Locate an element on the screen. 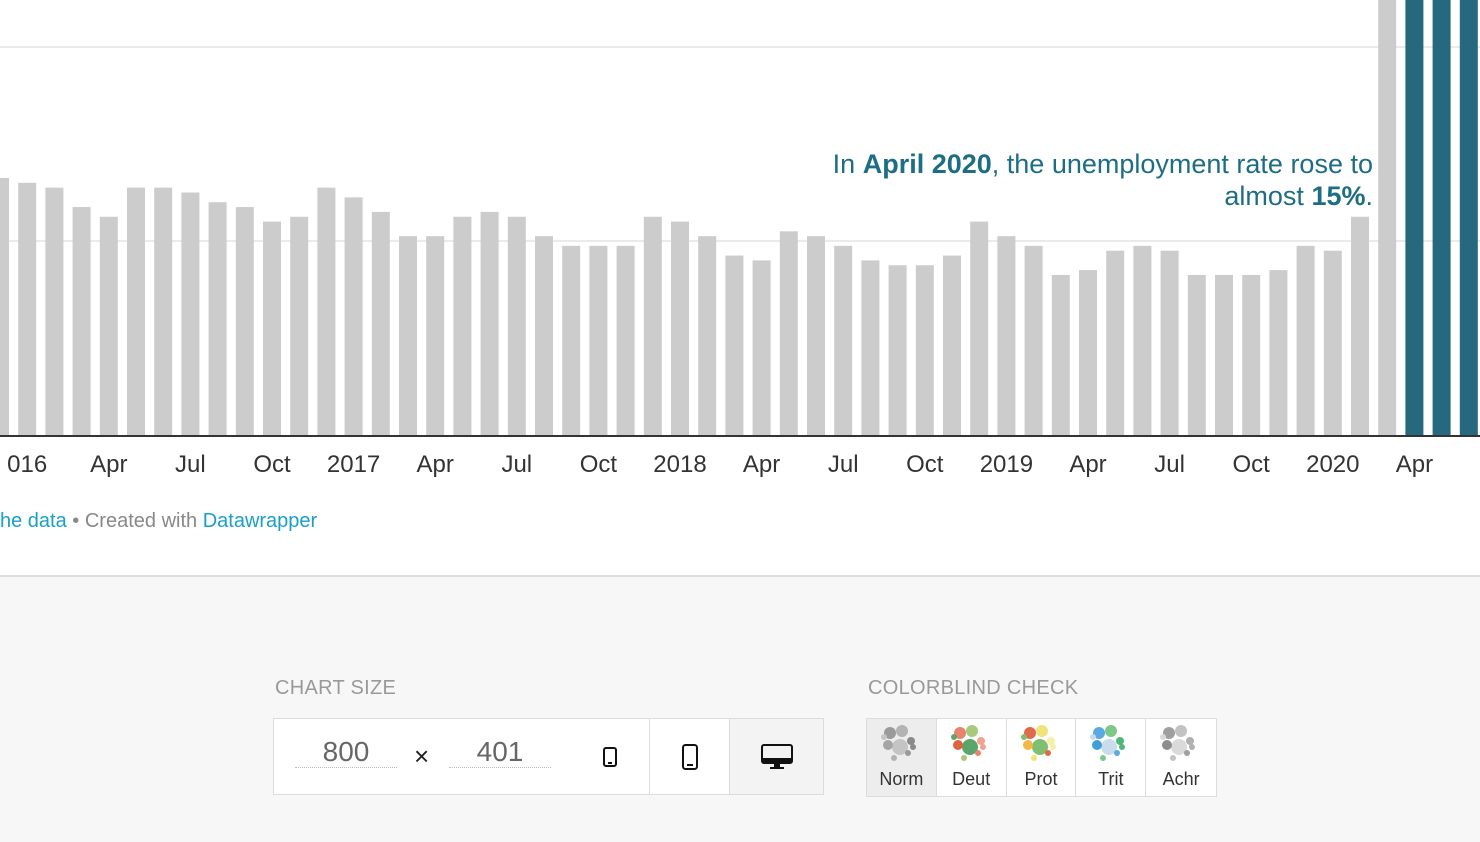 Image resolution: width=1480 pixels, height=842 pixels. annotation-suffix: . is located at coordinates (1369, 196).